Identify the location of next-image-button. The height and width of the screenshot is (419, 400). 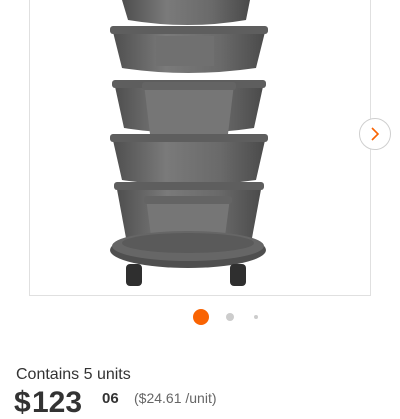
(375, 134).